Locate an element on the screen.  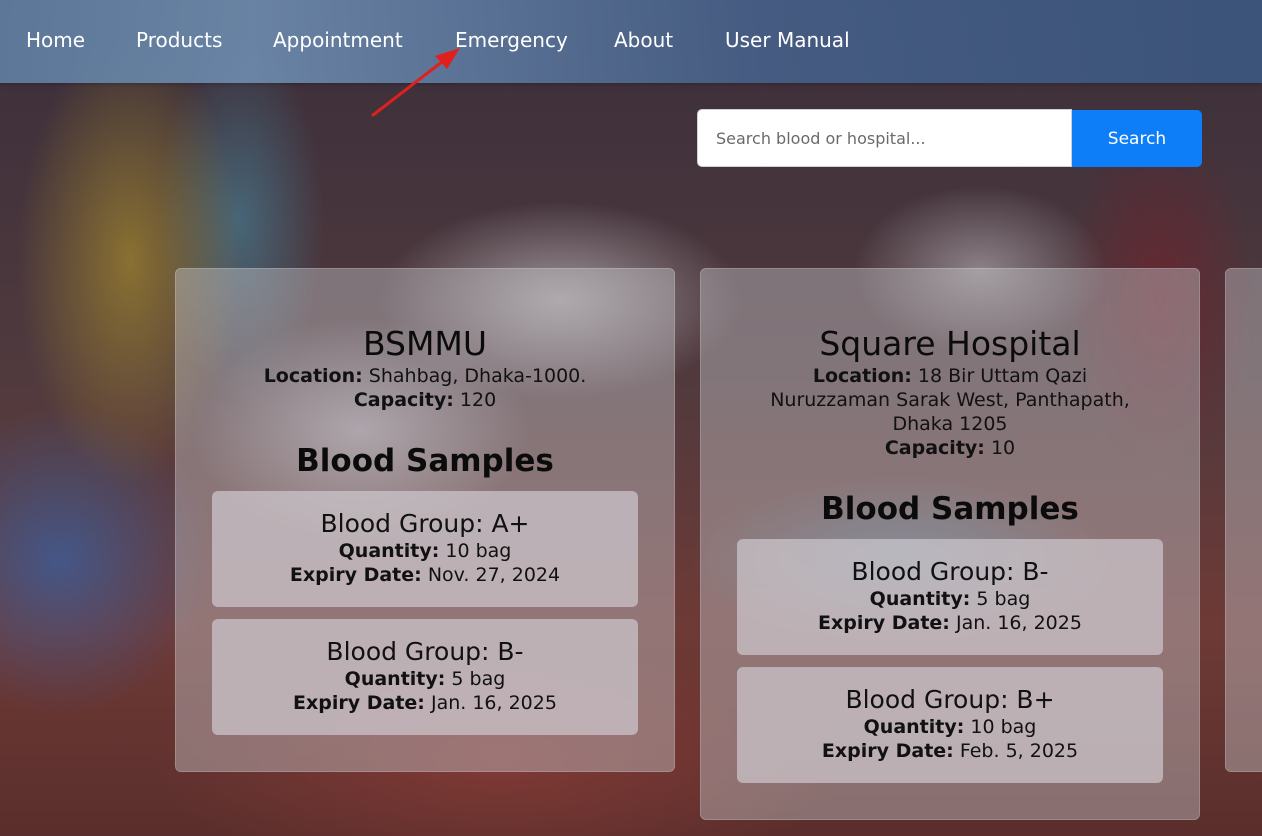
capacity-value: 120 is located at coordinates (478, 400).